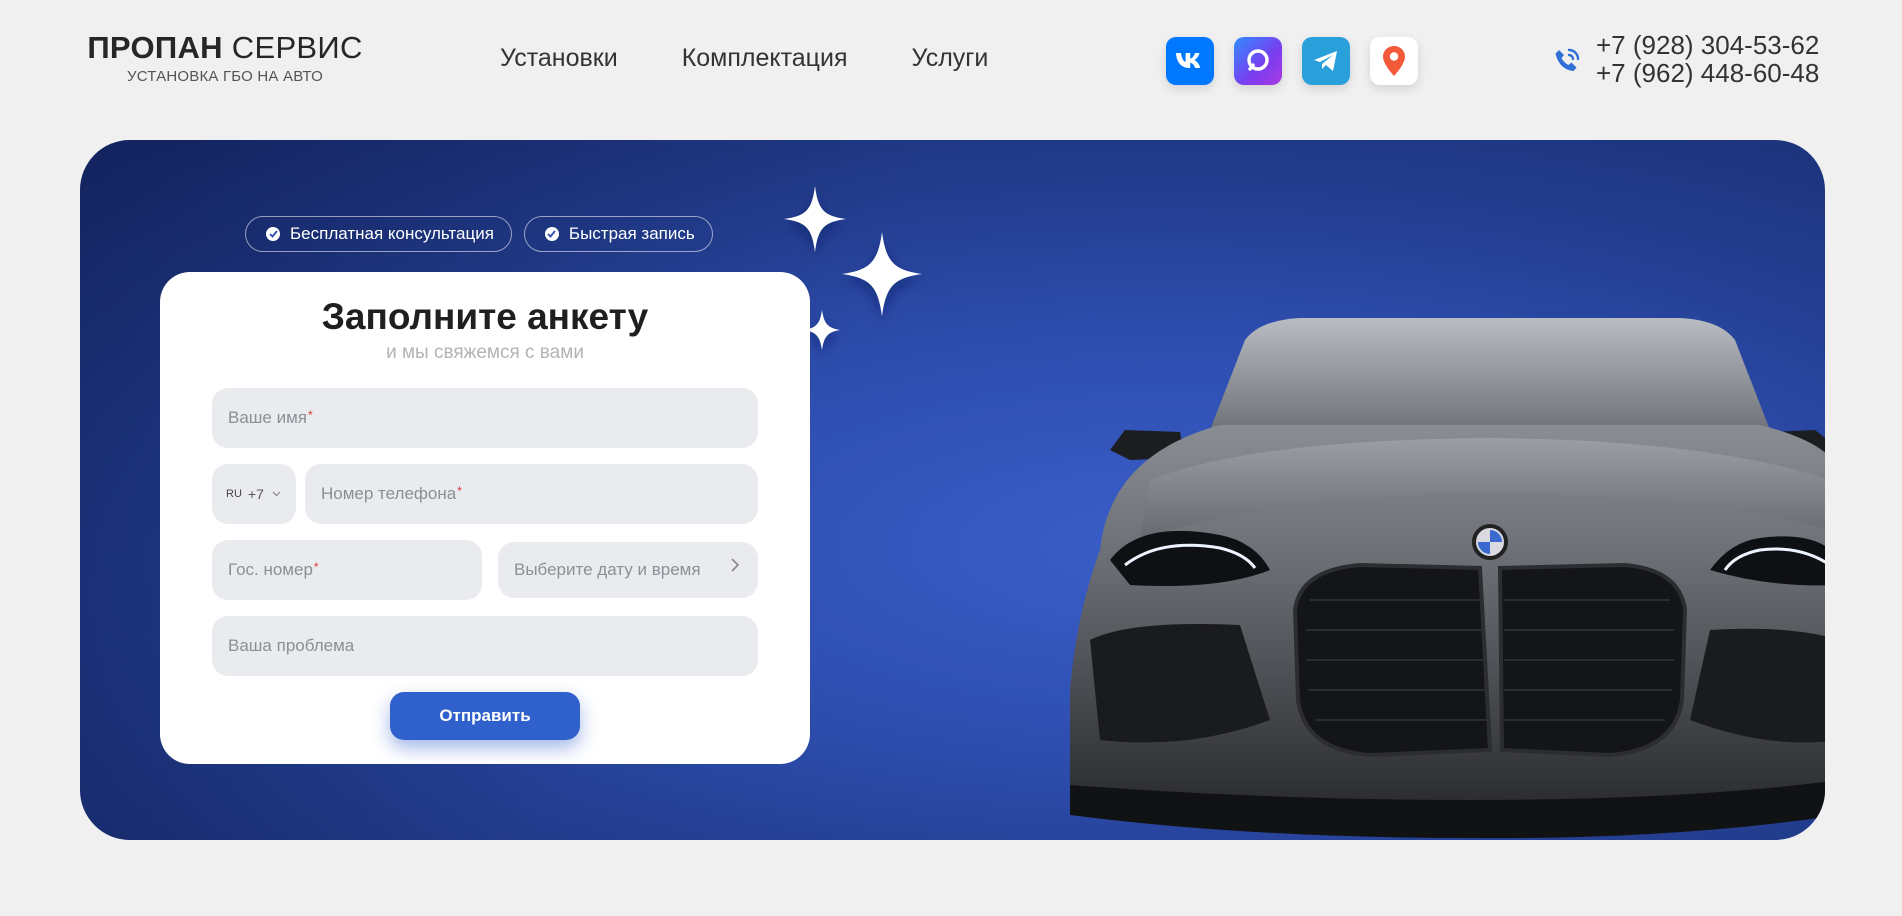 The image size is (1902, 916). What do you see at coordinates (485, 716) in the screenshot?
I see `submit-button: Отправить` at bounding box center [485, 716].